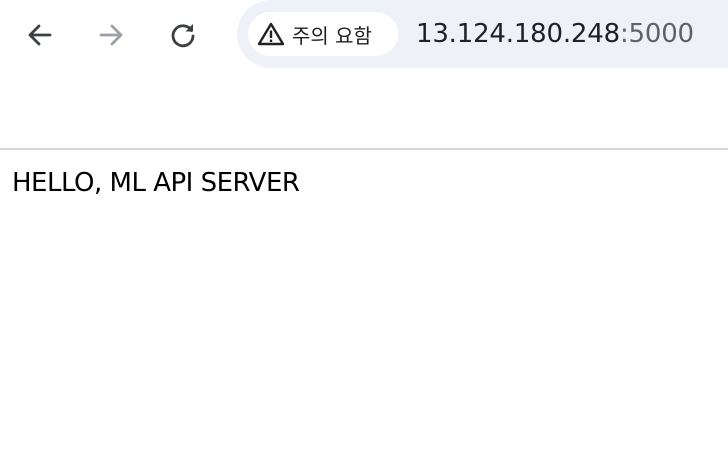 This screenshot has height=472, width=728. What do you see at coordinates (364, 149) in the screenshot?
I see `toolbar-divider` at bounding box center [364, 149].